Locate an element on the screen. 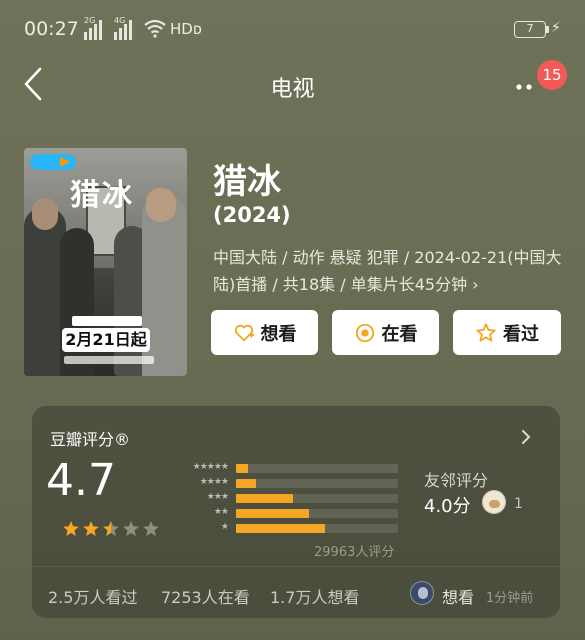  user-activity-status: 想看 is located at coordinates (458, 597).